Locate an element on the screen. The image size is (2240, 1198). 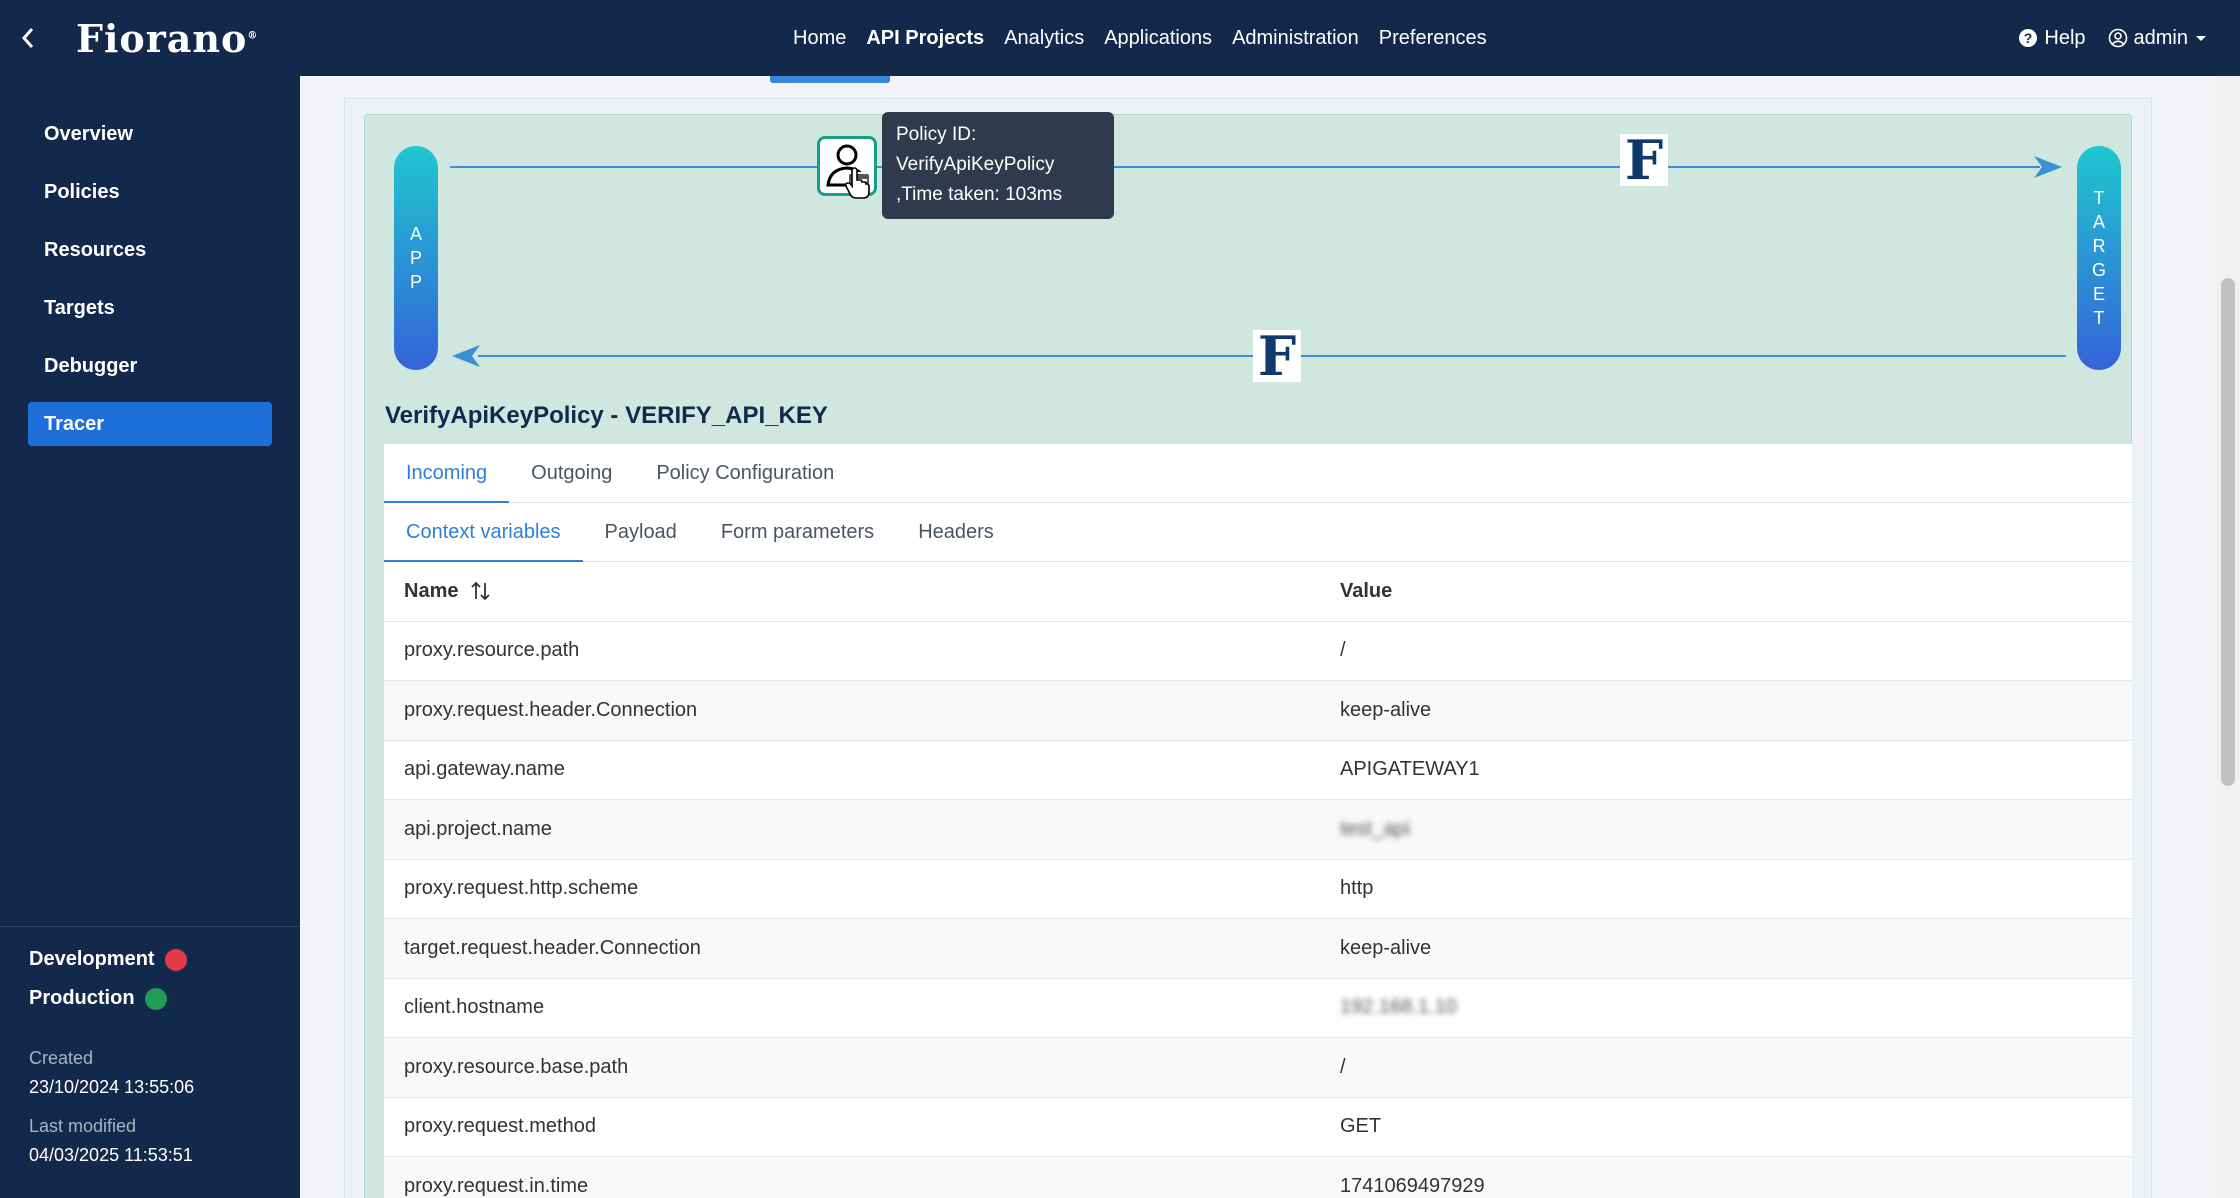
table-row: proxy.request.http.scheme http is located at coordinates (1258, 889).